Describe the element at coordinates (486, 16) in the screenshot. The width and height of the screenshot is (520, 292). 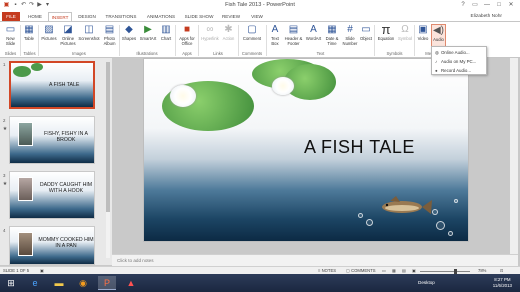
I see `user-account: Elizabeth Nohr` at that location.